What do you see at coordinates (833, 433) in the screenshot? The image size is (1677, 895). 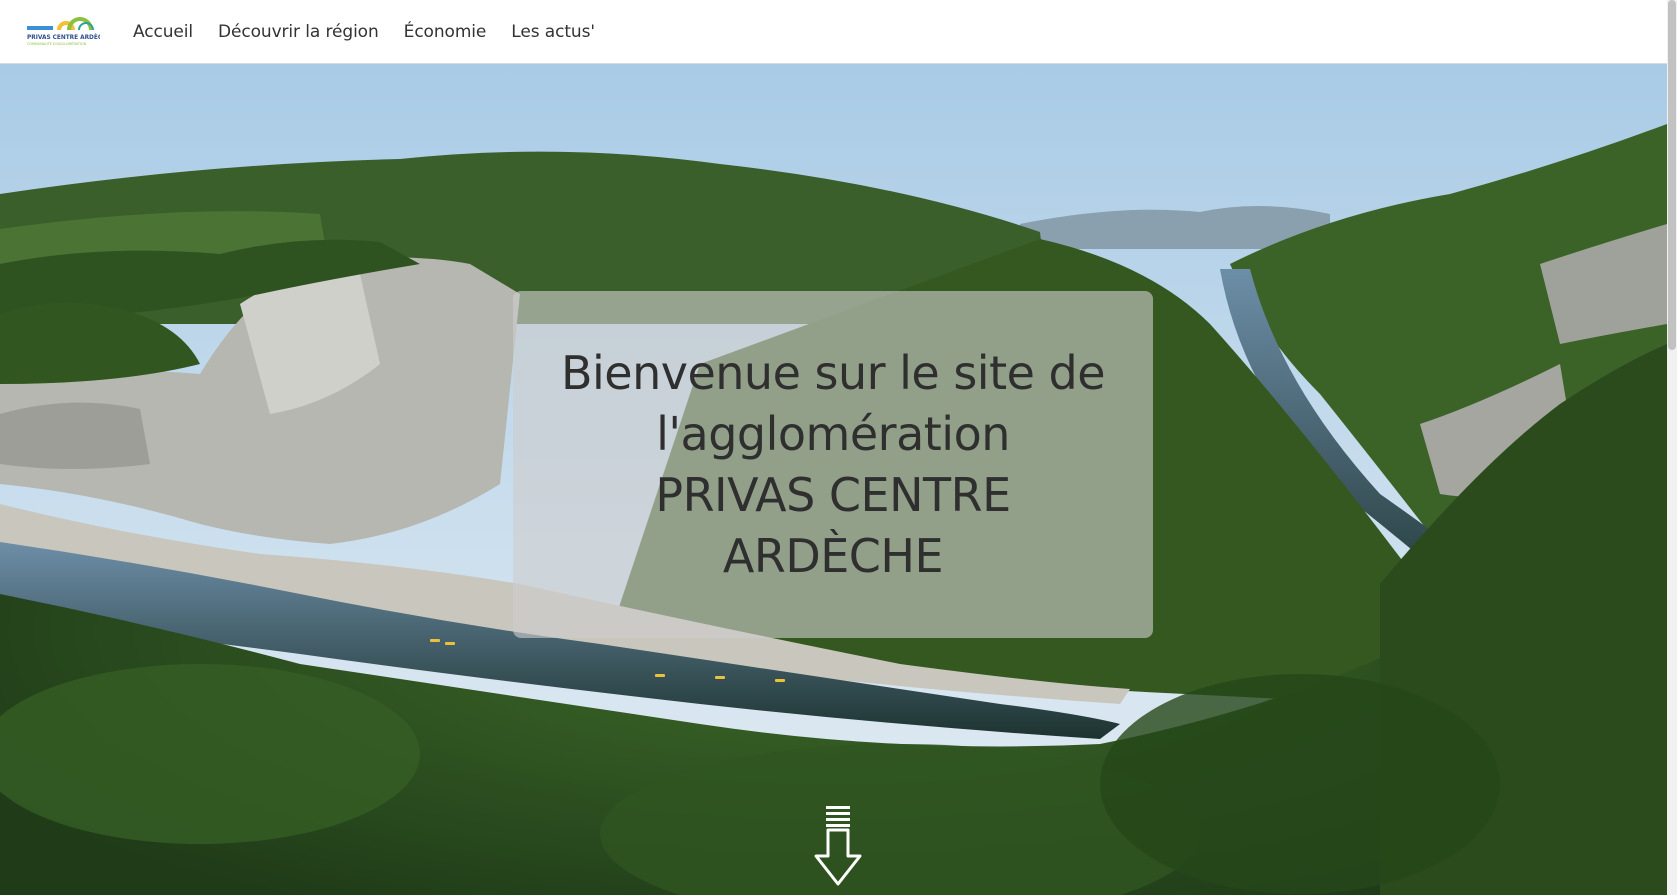 I see `welcome-title-line2: l'agglomération` at bounding box center [833, 433].